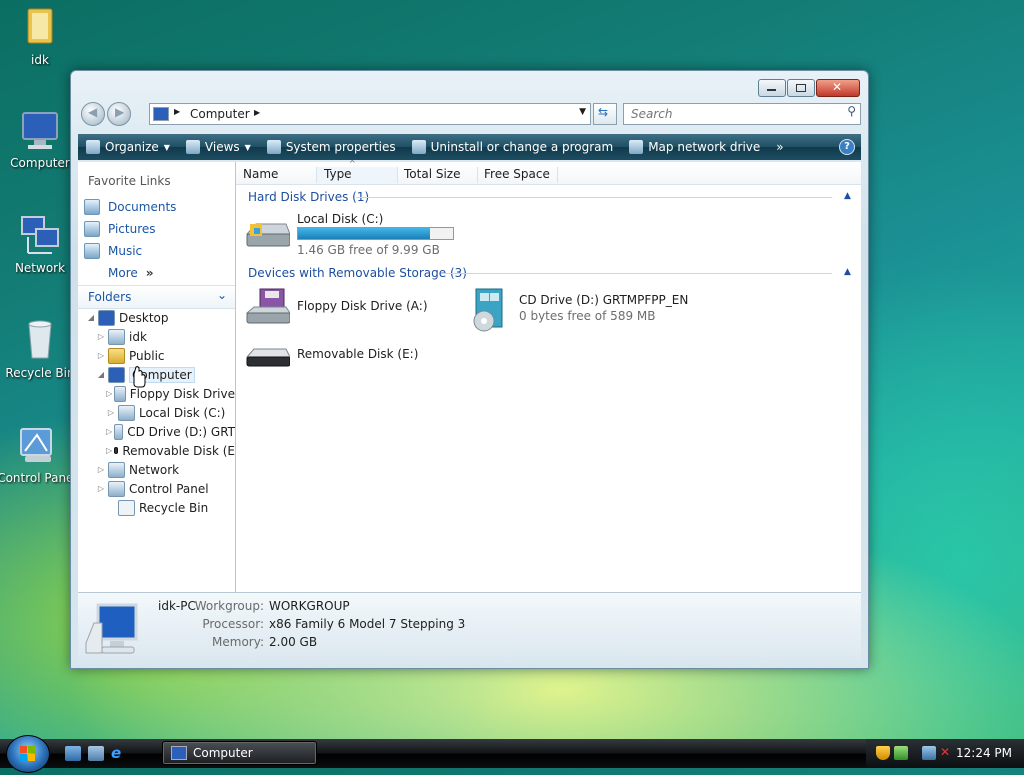 This screenshot has width=1024, height=775. I want to click on desktop-icon-idk: idk, so click(40, 36).